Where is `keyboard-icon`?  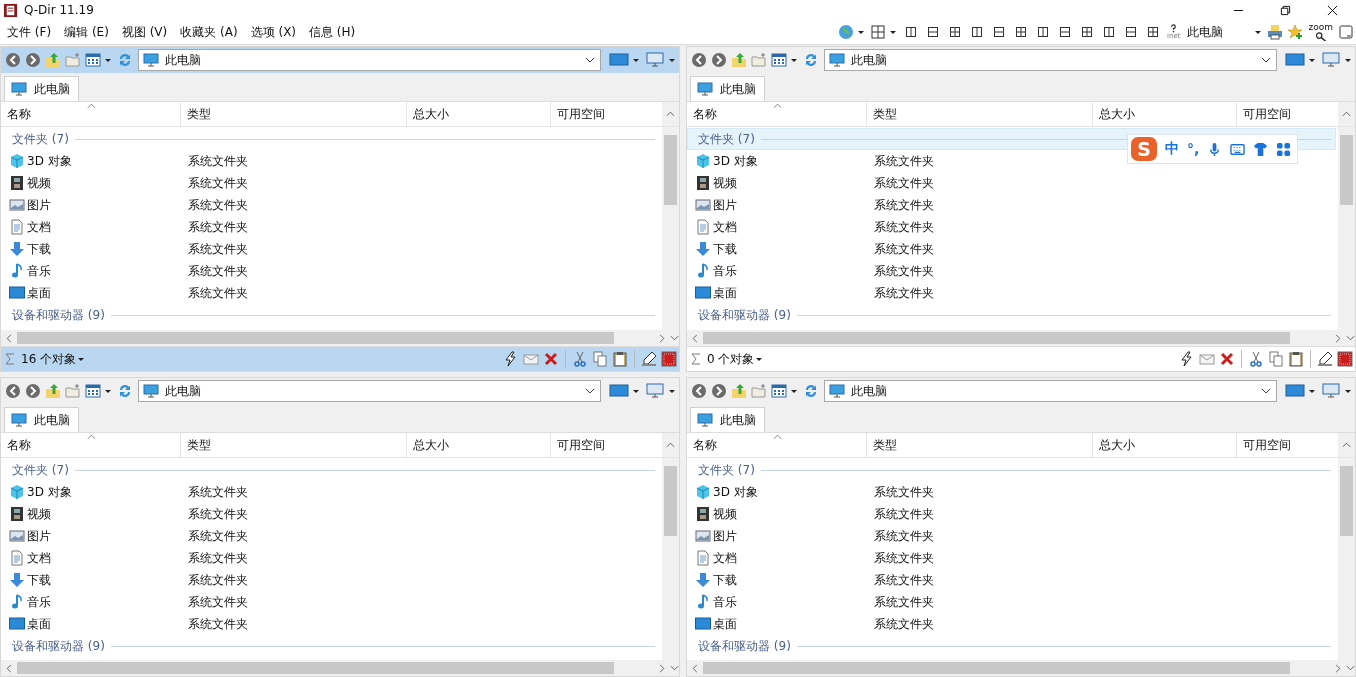 keyboard-icon is located at coordinates (1238, 149).